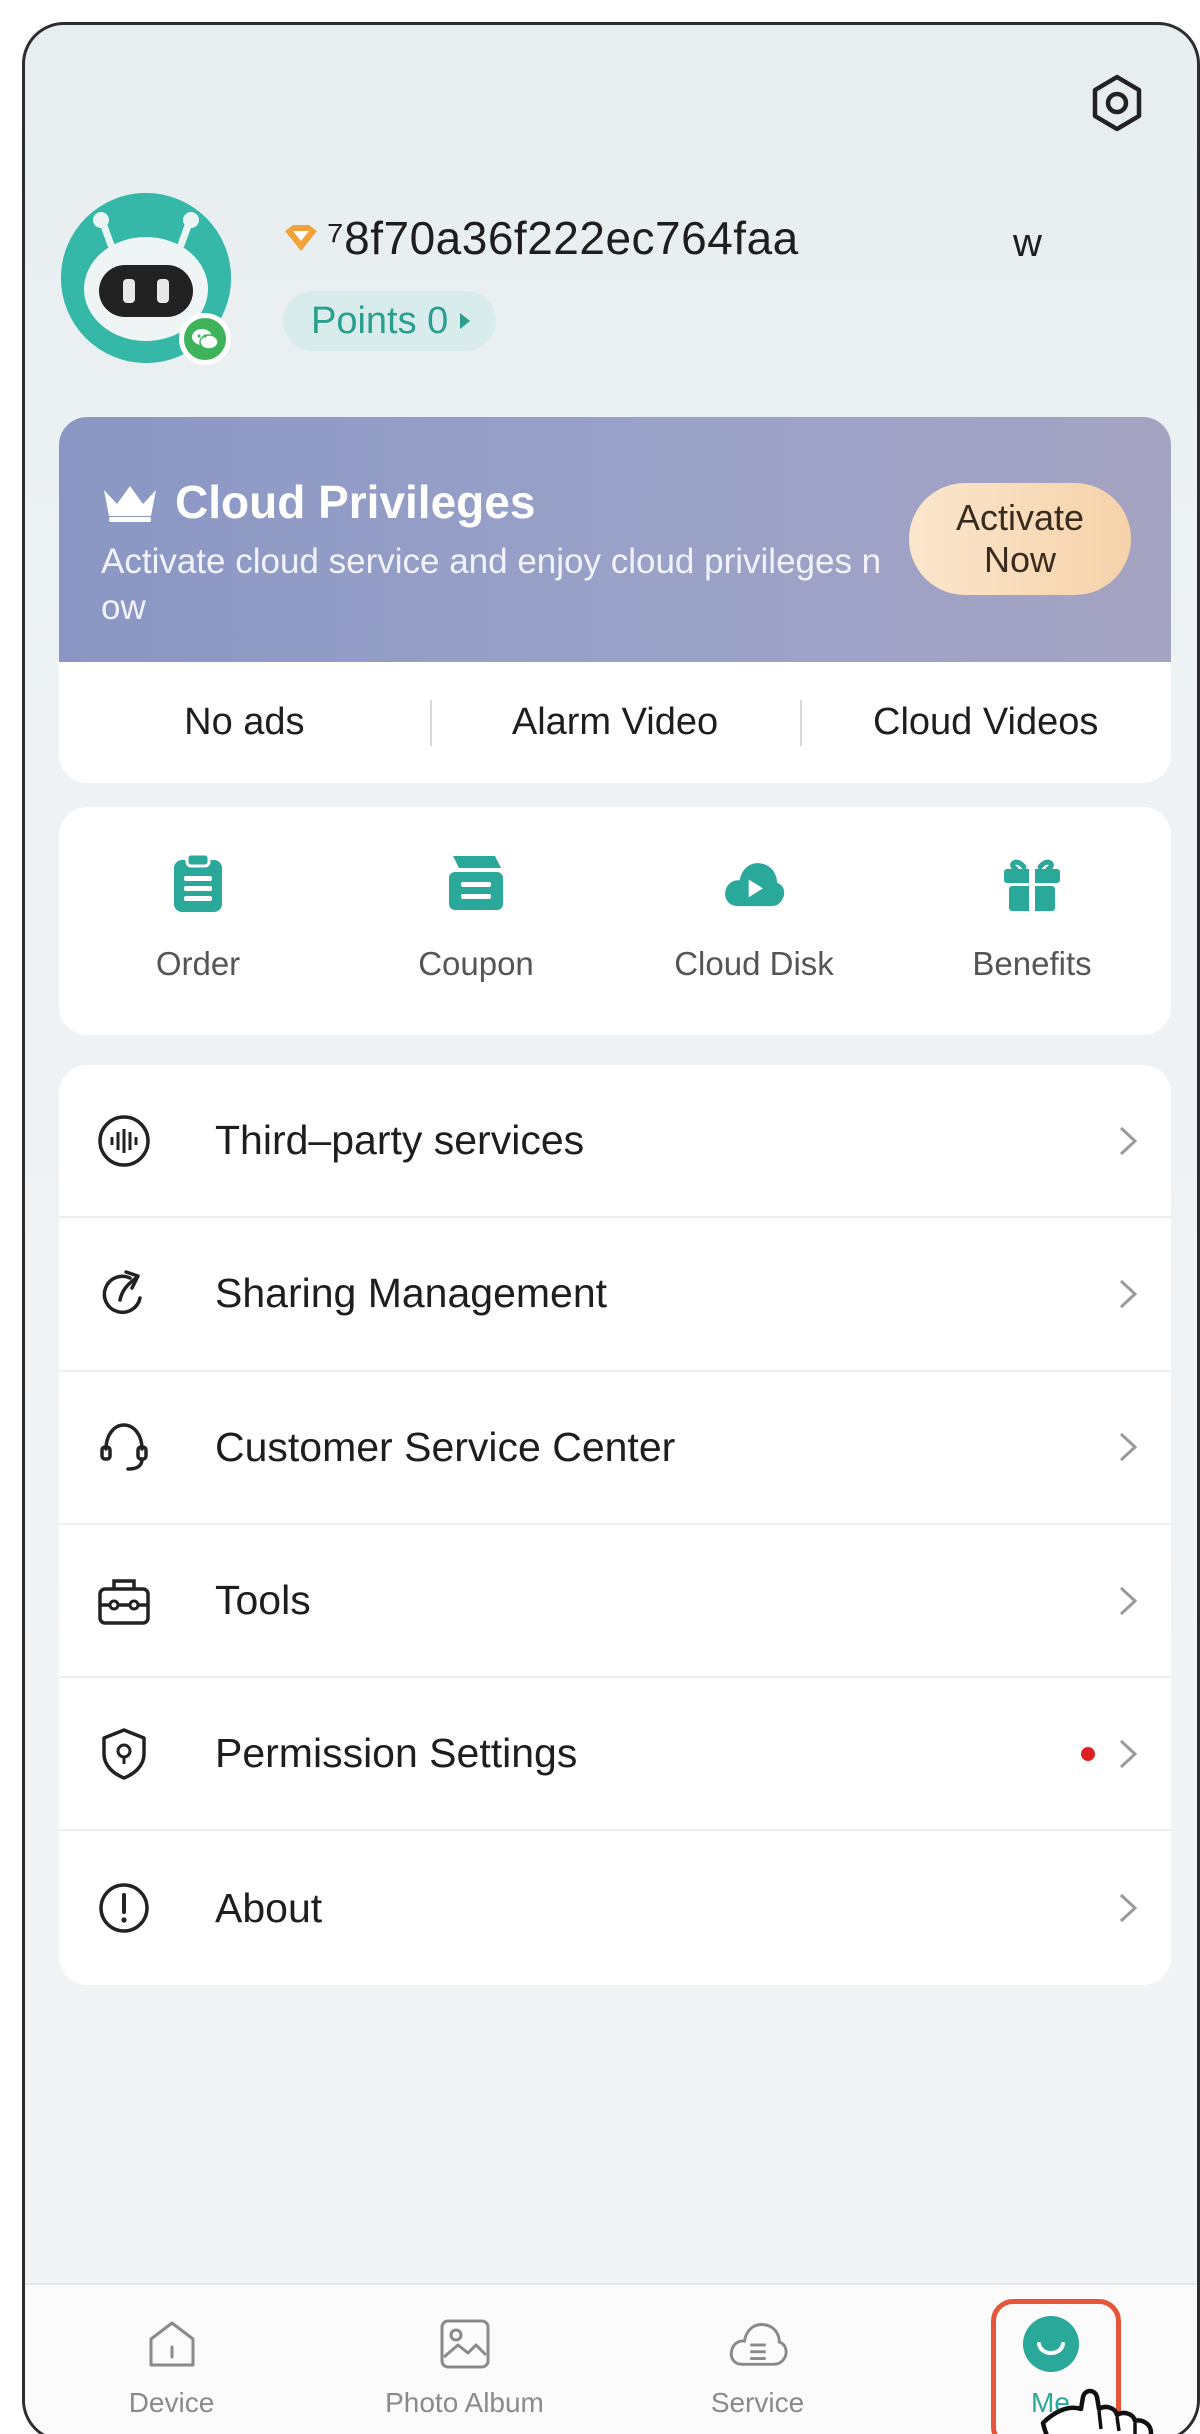 The height and width of the screenshot is (2434, 1200). Describe the element at coordinates (124, 1601) in the screenshot. I see `toolbox-icon` at that location.